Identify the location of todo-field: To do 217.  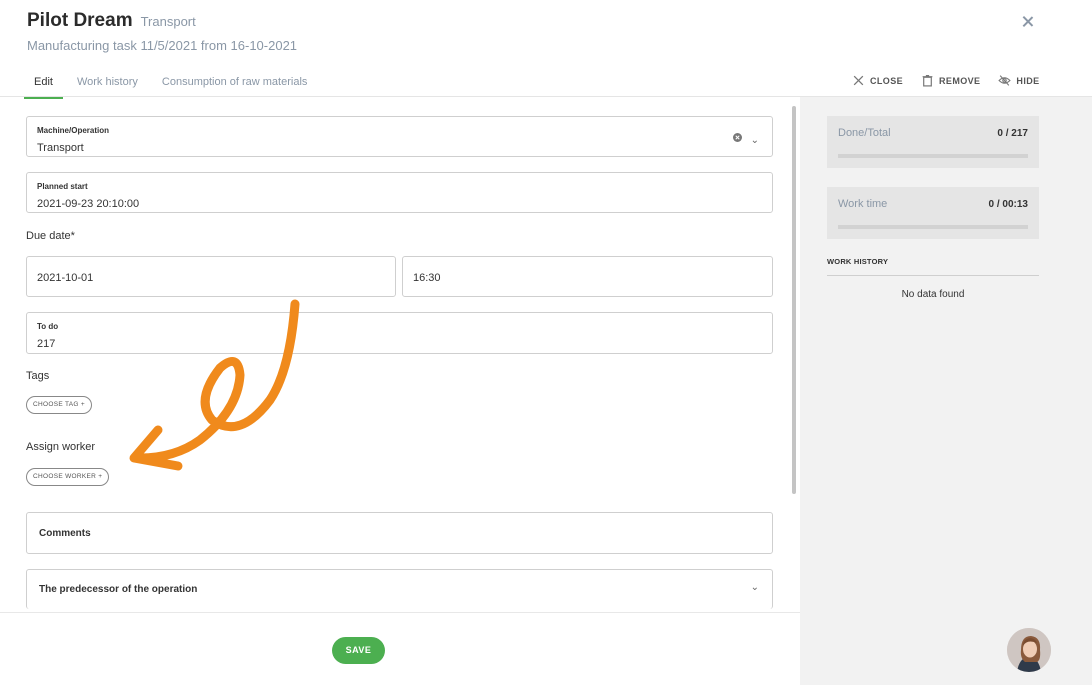
(399, 333).